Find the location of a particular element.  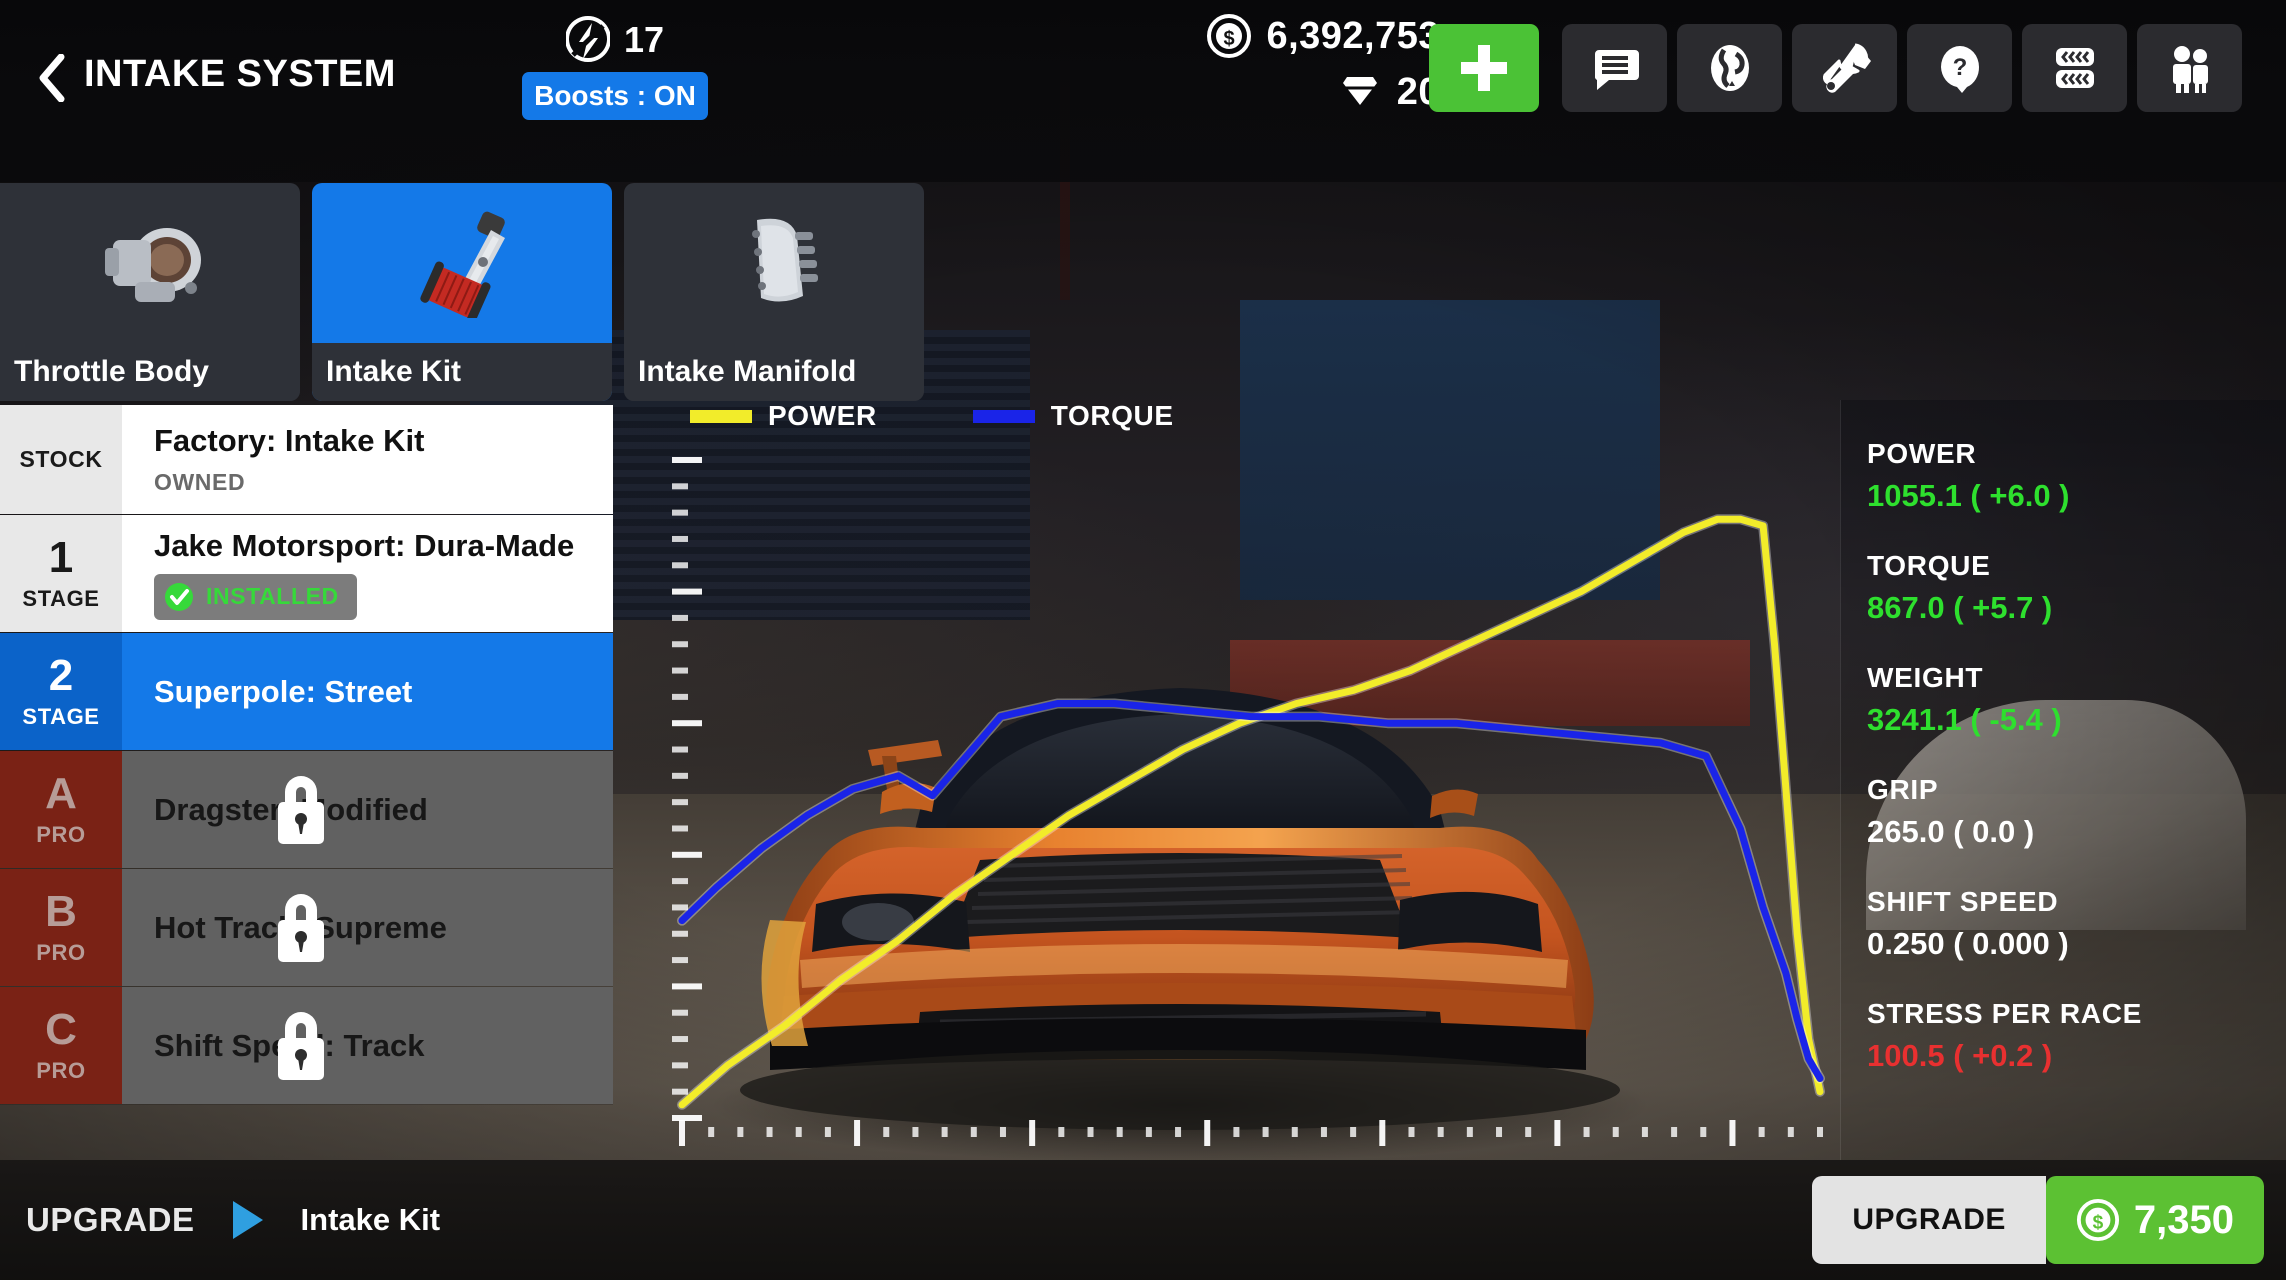

boost-area: 17 Boosts : ON is located at coordinates (615, 66).